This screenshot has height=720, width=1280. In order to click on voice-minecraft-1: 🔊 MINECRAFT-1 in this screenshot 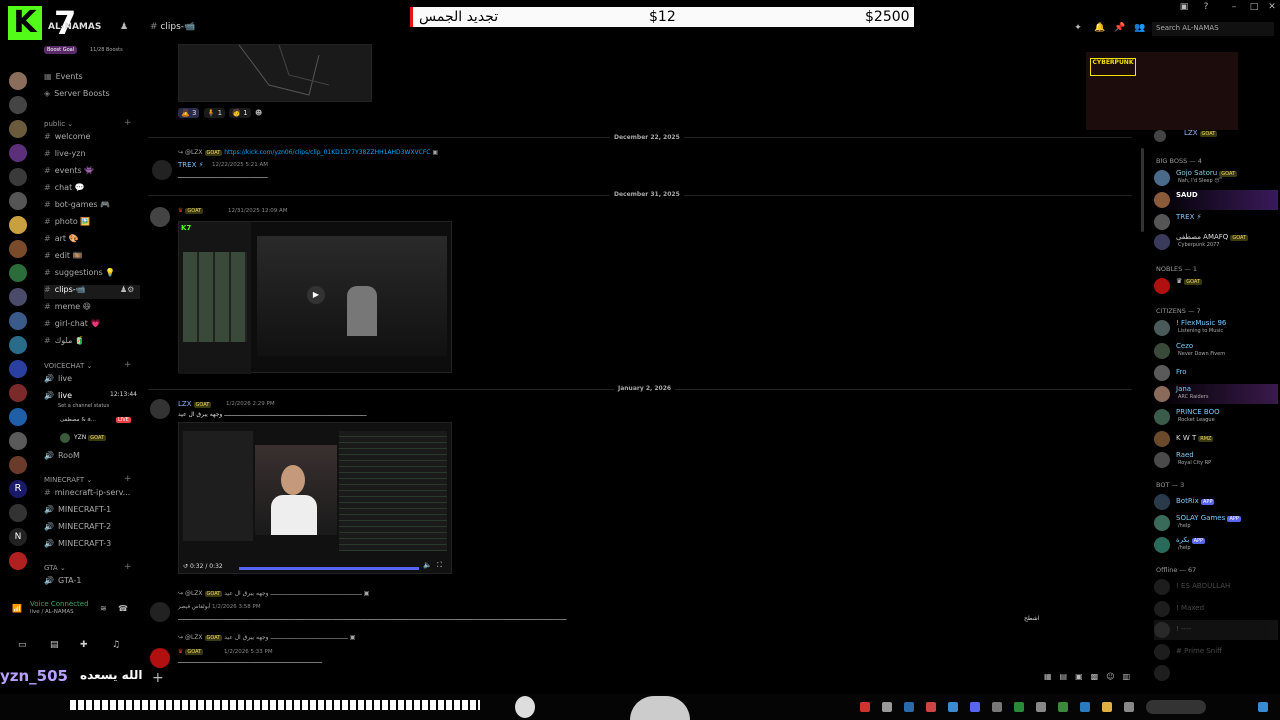, I will do `click(92, 512)`.